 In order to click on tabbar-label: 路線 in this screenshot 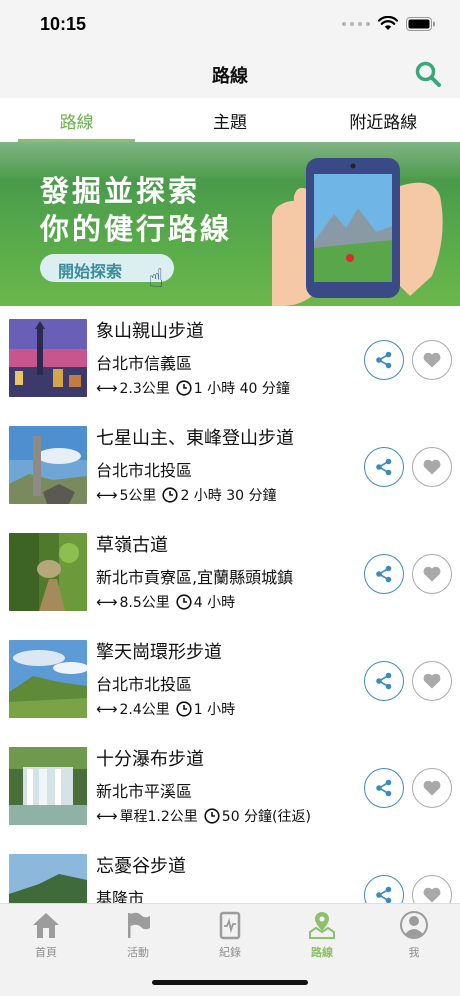, I will do `click(322, 952)`.